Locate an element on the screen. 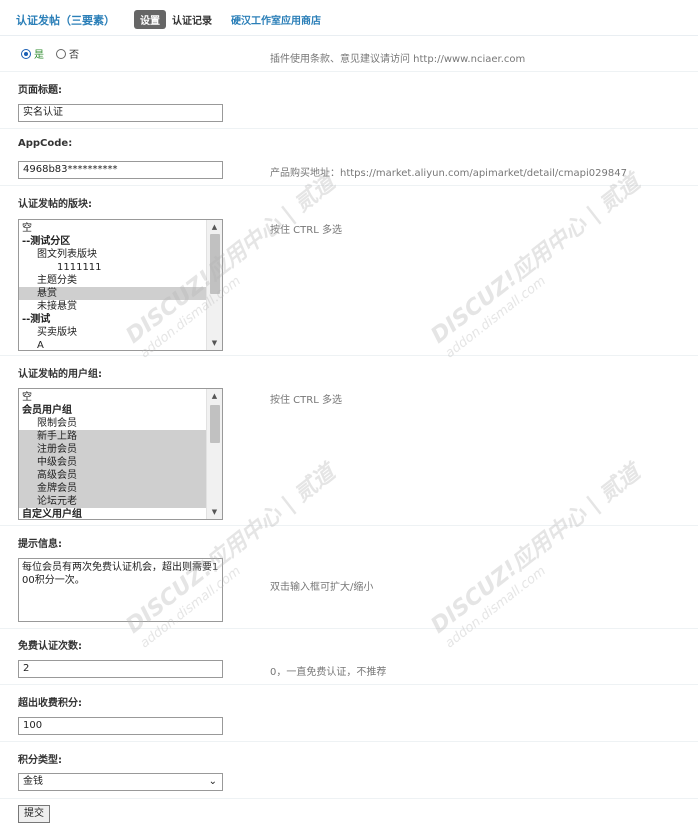  list-option: 买卖版块 is located at coordinates (112, 332).